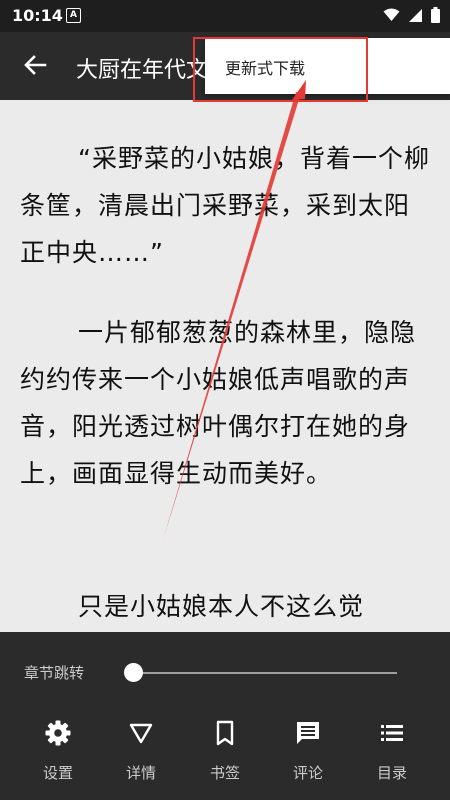 The image size is (450, 800). What do you see at coordinates (54, 673) in the screenshot?
I see `chapter-jump-label: 章节跳转` at bounding box center [54, 673].